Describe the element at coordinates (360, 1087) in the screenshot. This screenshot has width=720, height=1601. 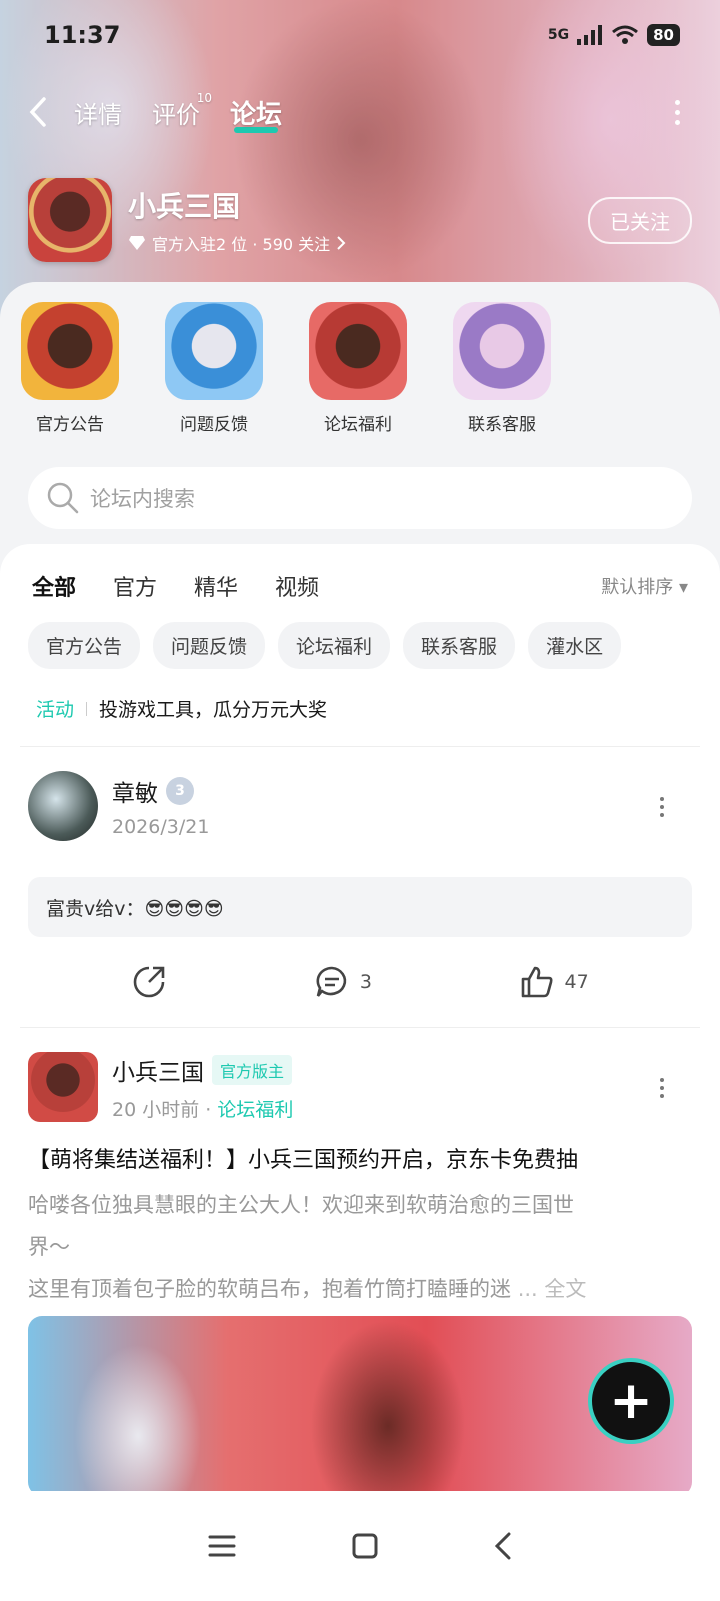
I see `post-header: 小兵三国 官方版主 20 小时前 · 论坛福利` at that location.